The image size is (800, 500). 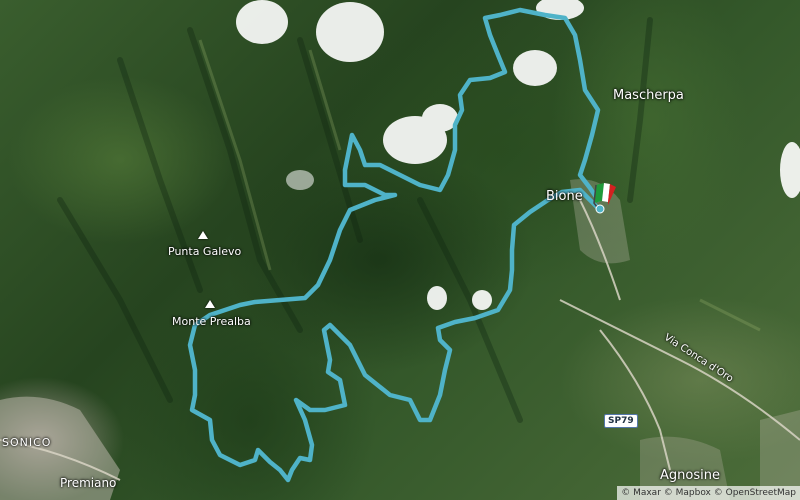 I want to click on place-label-mascherpa: Mascherpa, so click(x=648, y=95).